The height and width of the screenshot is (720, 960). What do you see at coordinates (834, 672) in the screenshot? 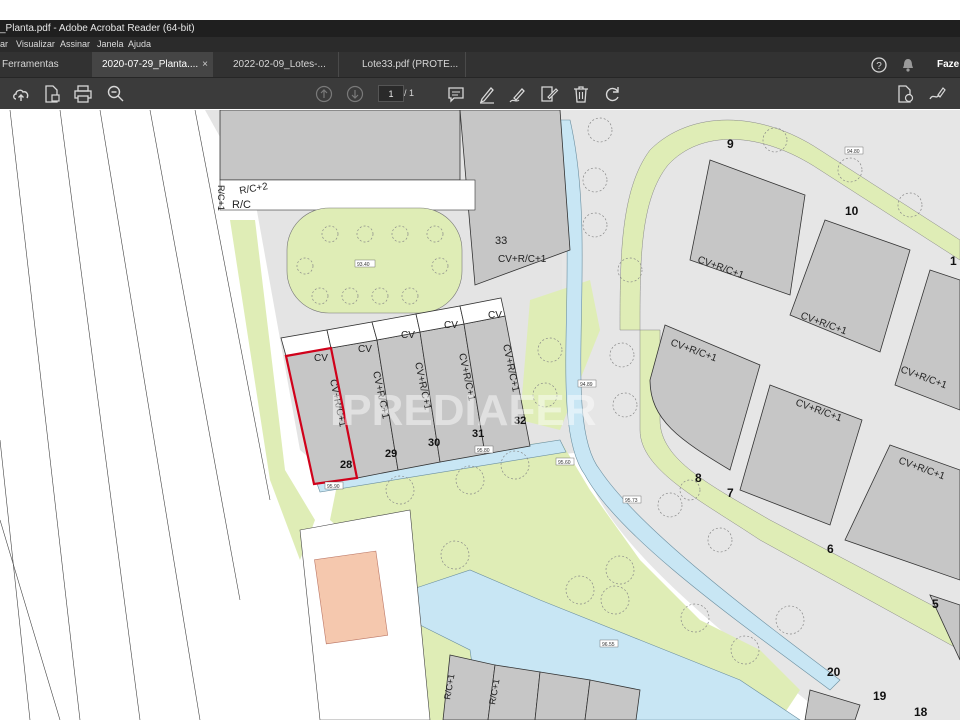
I see `lot-number: 20` at bounding box center [834, 672].